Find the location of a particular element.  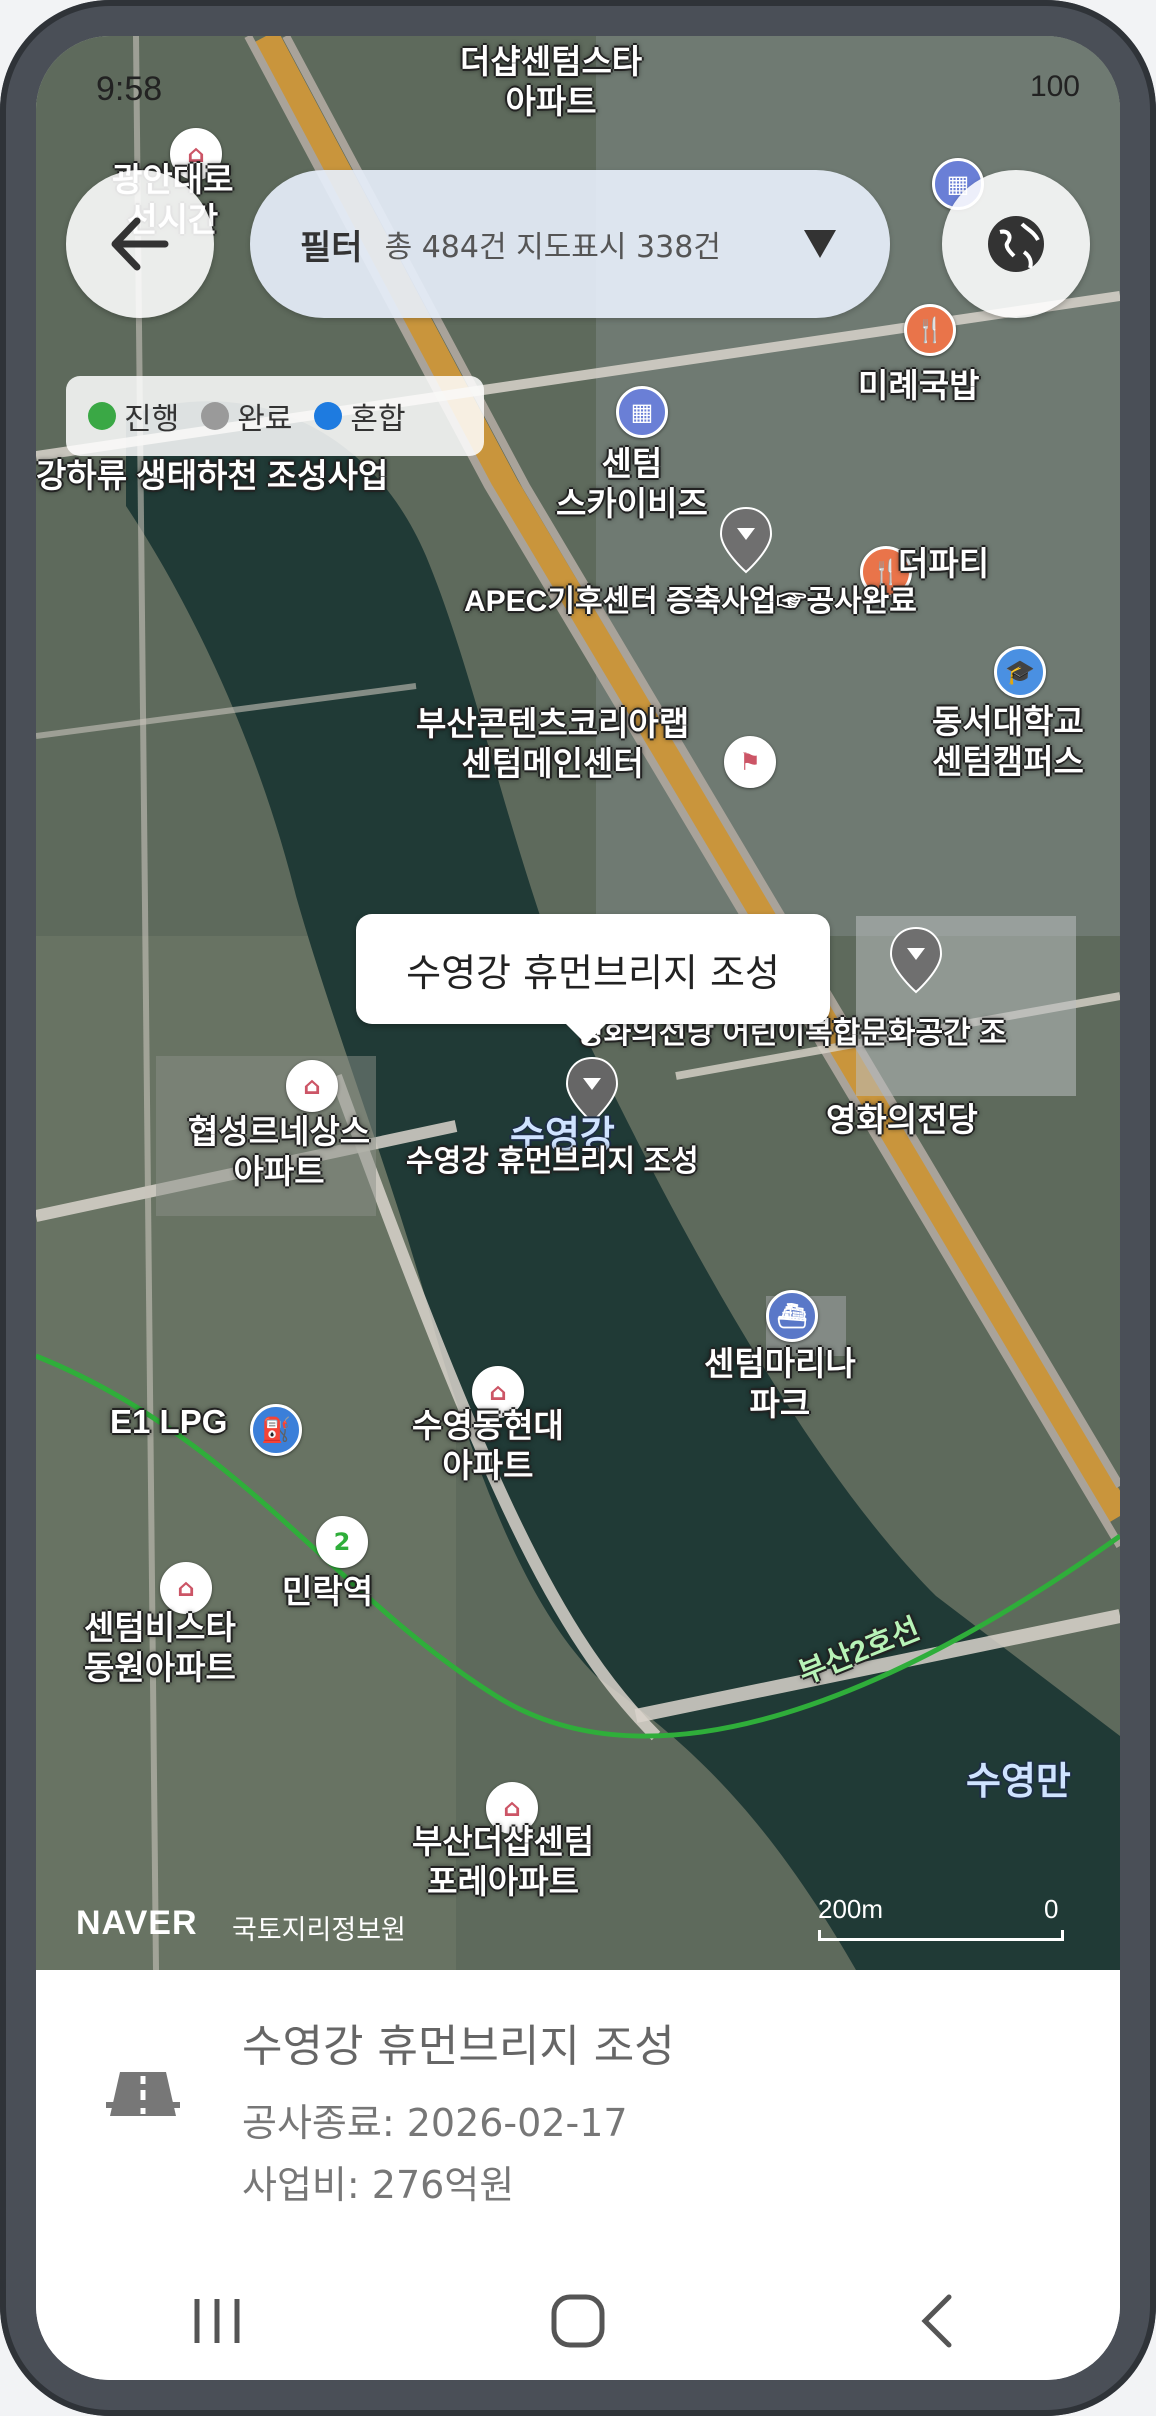

scale-line is located at coordinates (941, 1935).